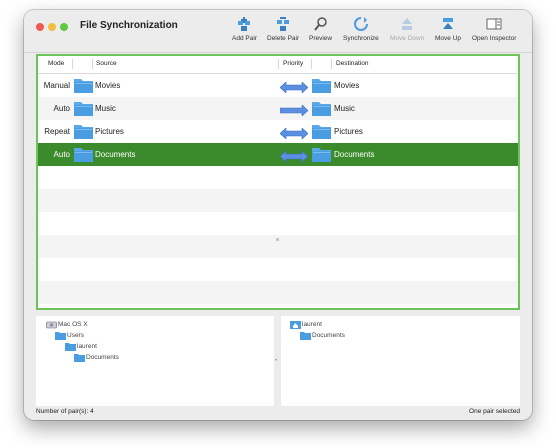  Describe the element at coordinates (75, 335) in the screenshot. I see `tree-label: Users` at that location.